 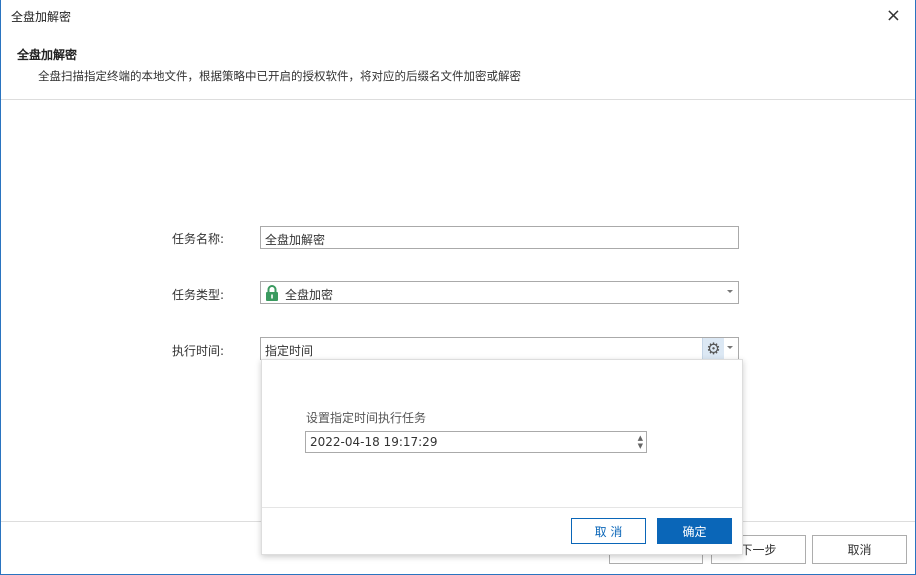 I want to click on exec-time-select: 指定时间 ⚙, so click(x=499, y=348).